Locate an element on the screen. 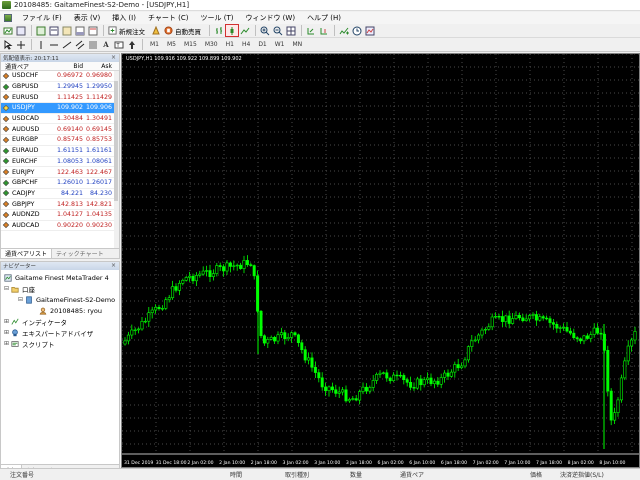  menu-file: ファイル (F) is located at coordinates (42, 18).